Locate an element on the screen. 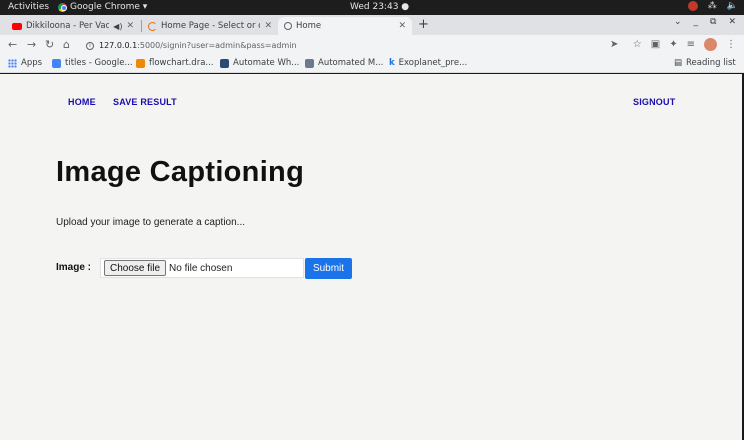 The width and height of the screenshot is (744, 440). menu-icon: ⋮ is located at coordinates (731, 44).